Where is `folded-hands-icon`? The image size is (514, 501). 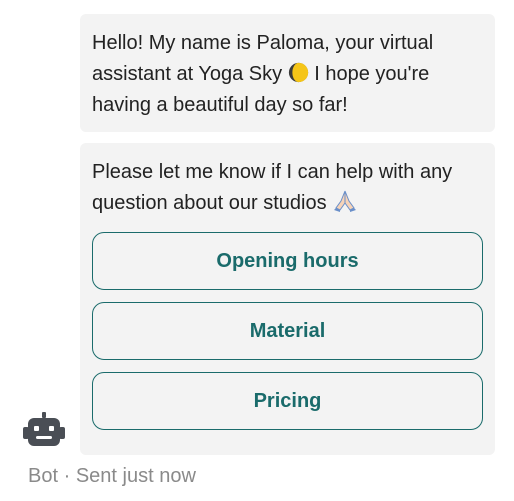
folded-hands-icon is located at coordinates (345, 201).